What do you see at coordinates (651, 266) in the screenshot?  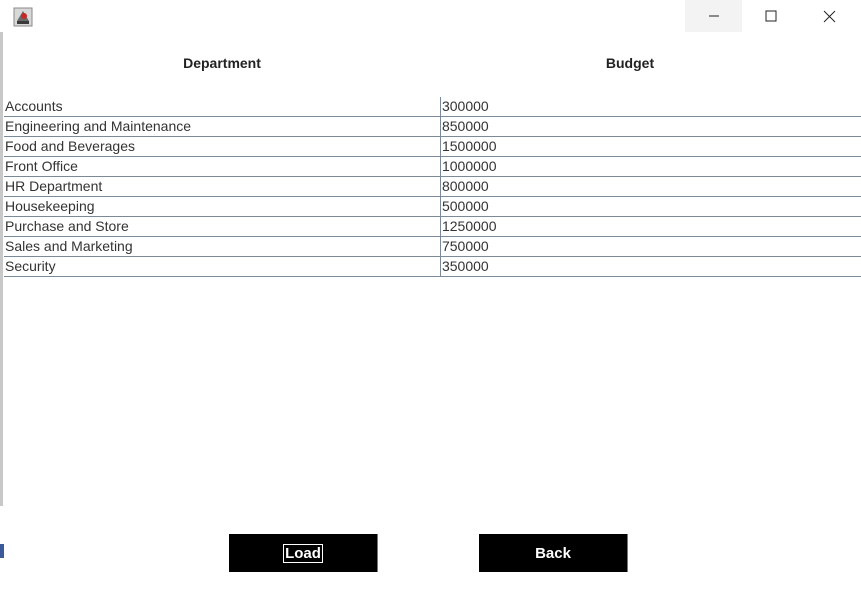 I see `budget-cell: 350000` at bounding box center [651, 266].